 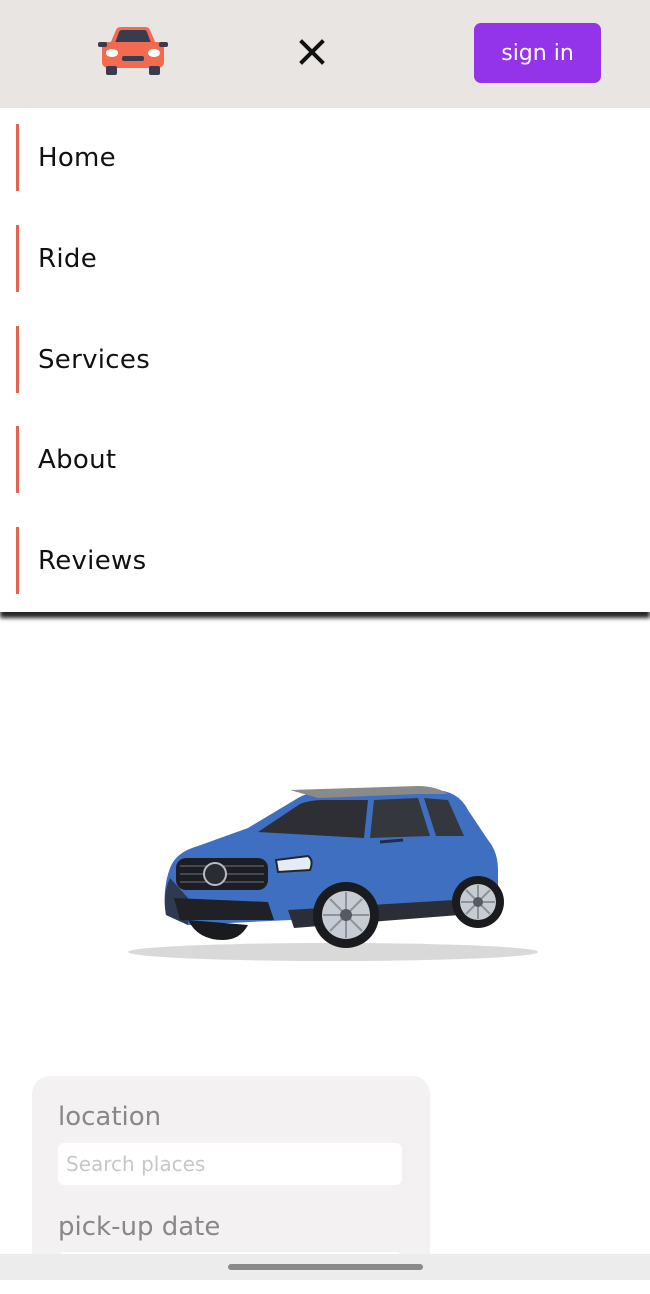 I want to click on sign-in-button: sign in, so click(x=537, y=53).